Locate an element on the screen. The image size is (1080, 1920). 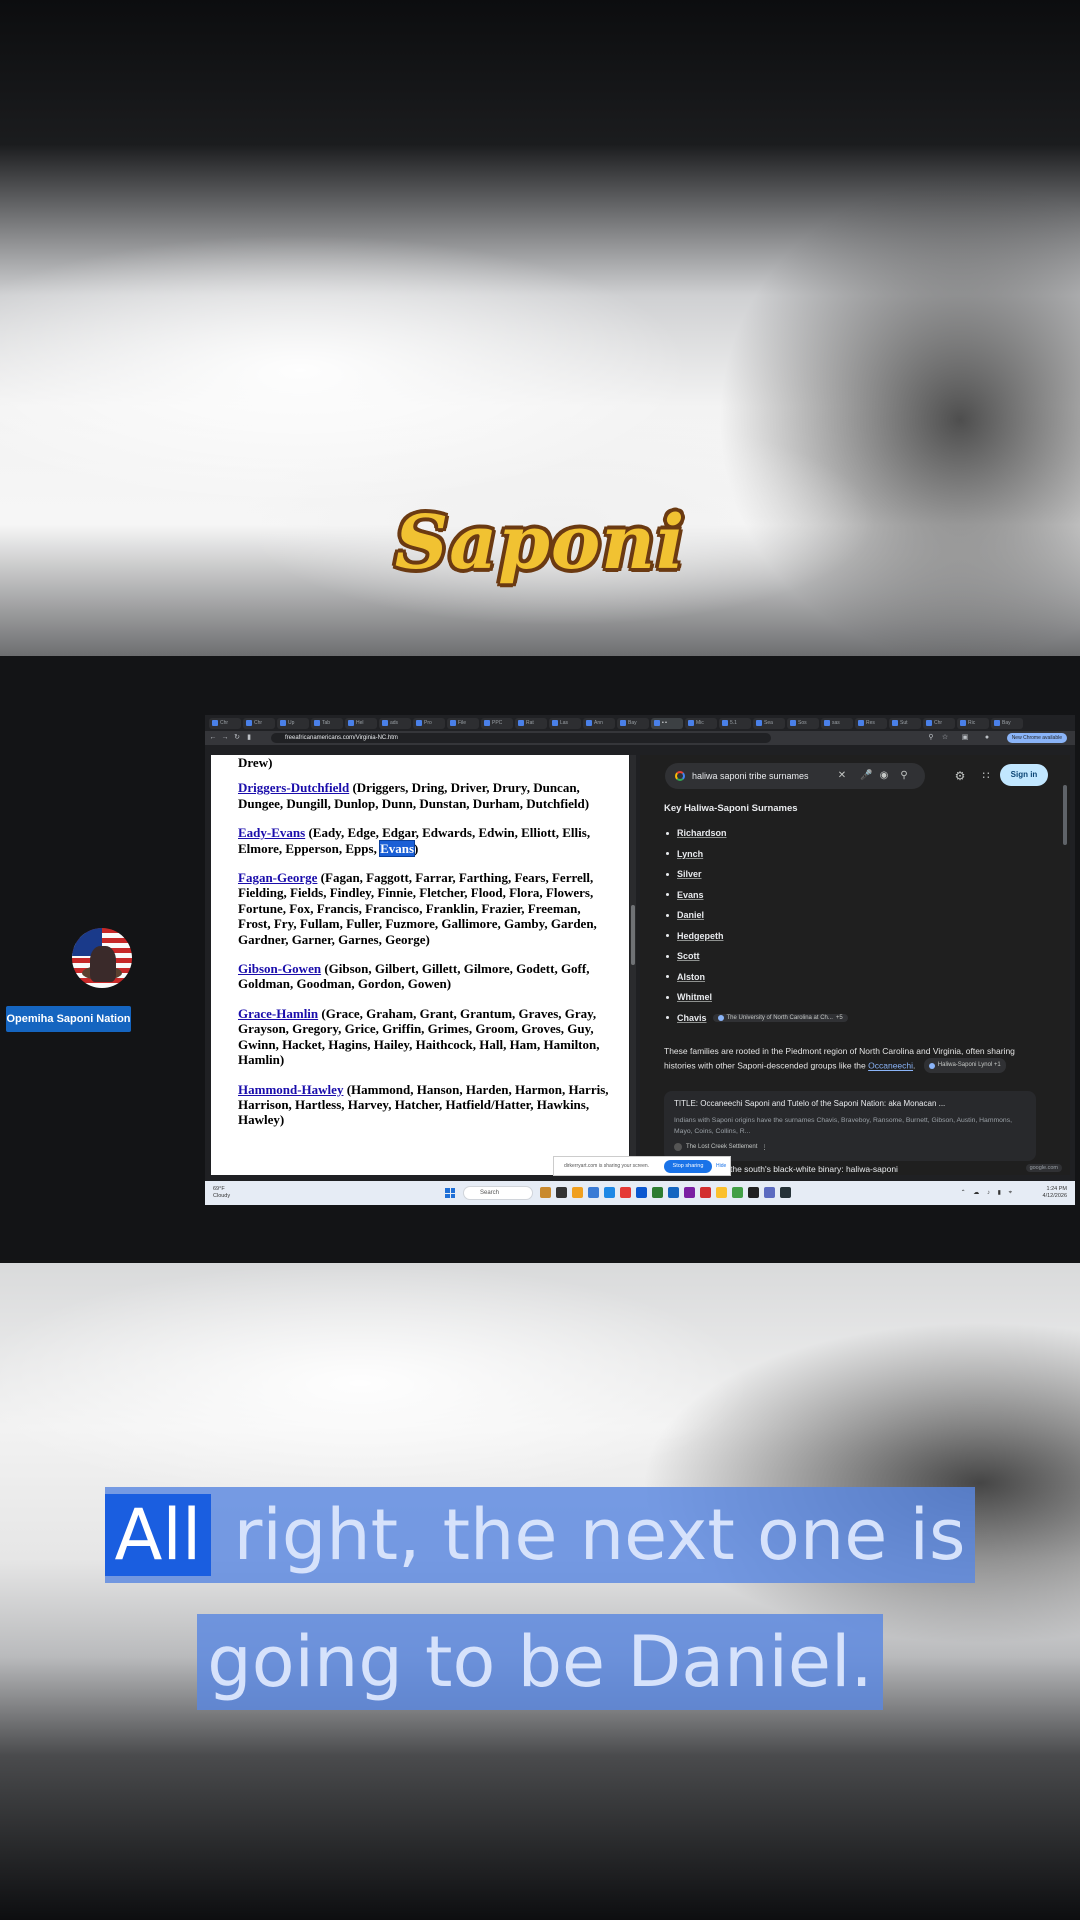
browser-tab: Up is located at coordinates (293, 723).